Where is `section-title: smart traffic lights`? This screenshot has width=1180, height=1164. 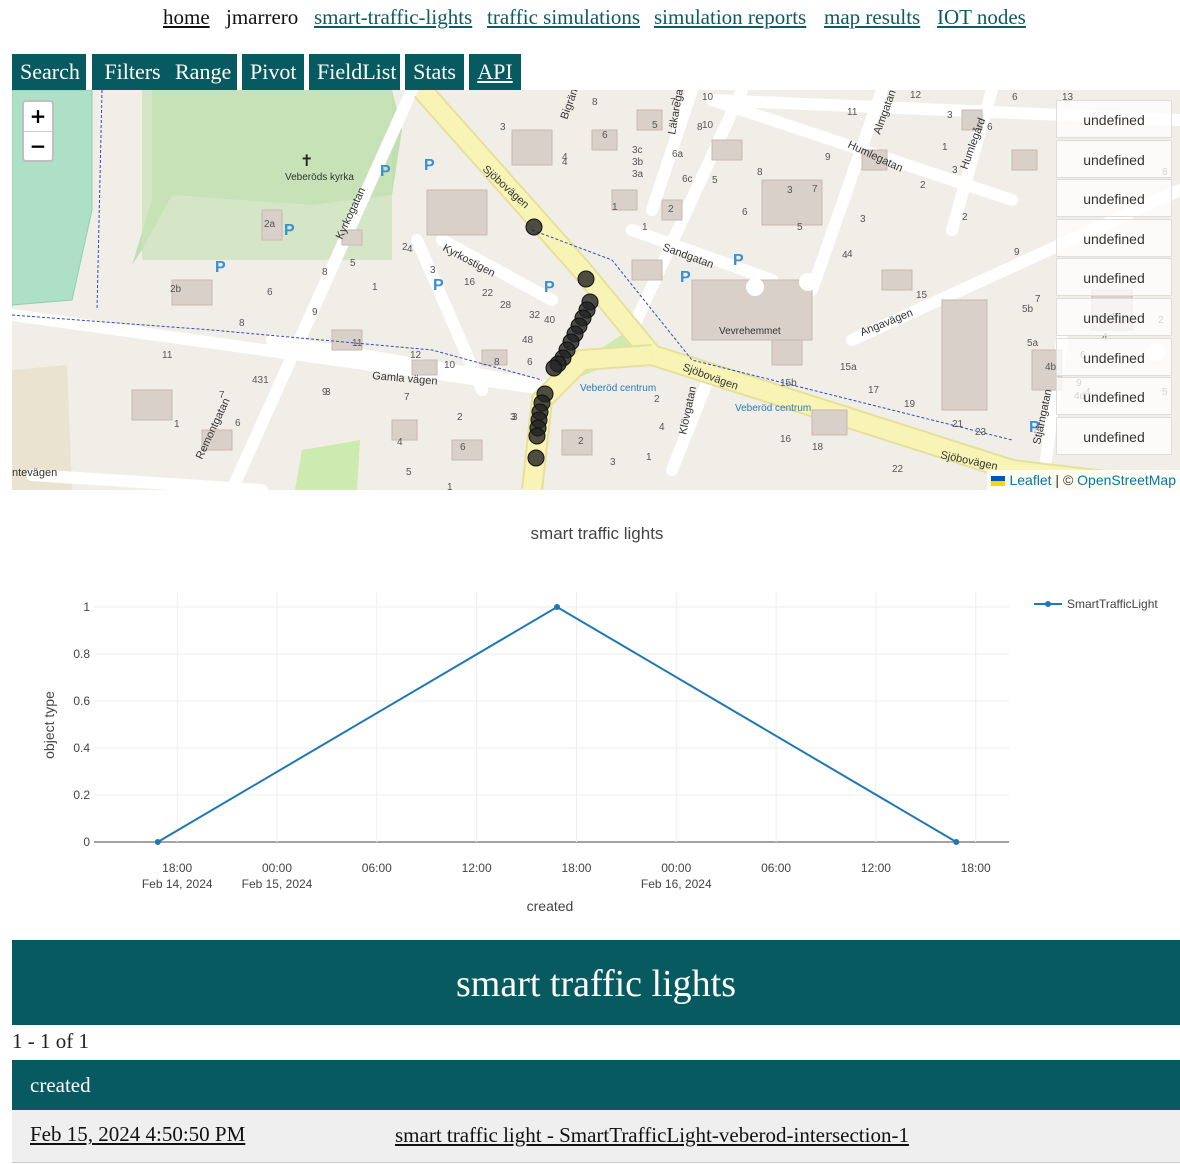 section-title: smart traffic lights is located at coordinates (596, 982).